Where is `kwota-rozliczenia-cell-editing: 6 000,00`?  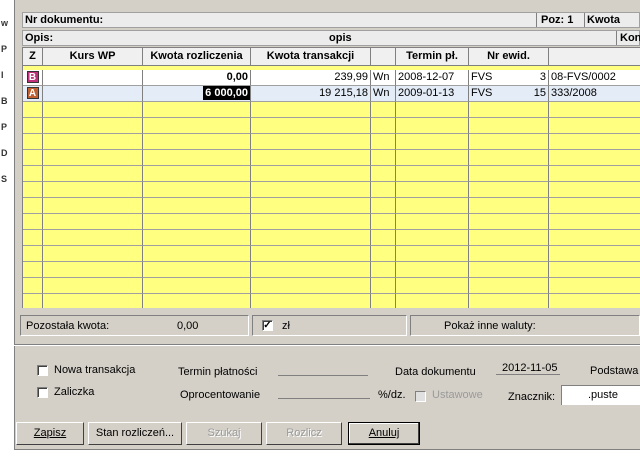
kwota-rozliczenia-cell-editing: 6 000,00 is located at coordinates (197, 94).